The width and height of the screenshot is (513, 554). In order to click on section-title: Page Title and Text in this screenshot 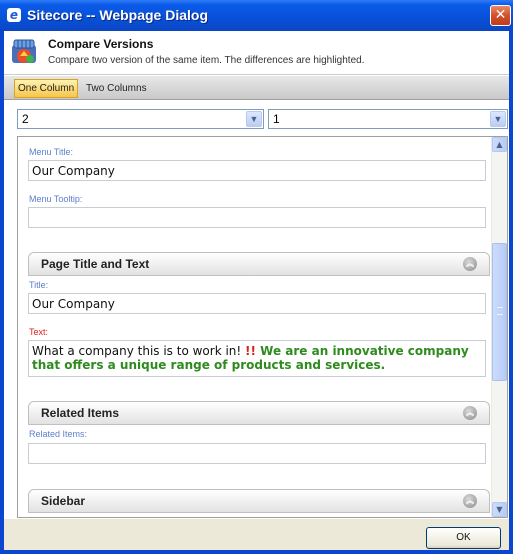, I will do `click(95, 264)`.